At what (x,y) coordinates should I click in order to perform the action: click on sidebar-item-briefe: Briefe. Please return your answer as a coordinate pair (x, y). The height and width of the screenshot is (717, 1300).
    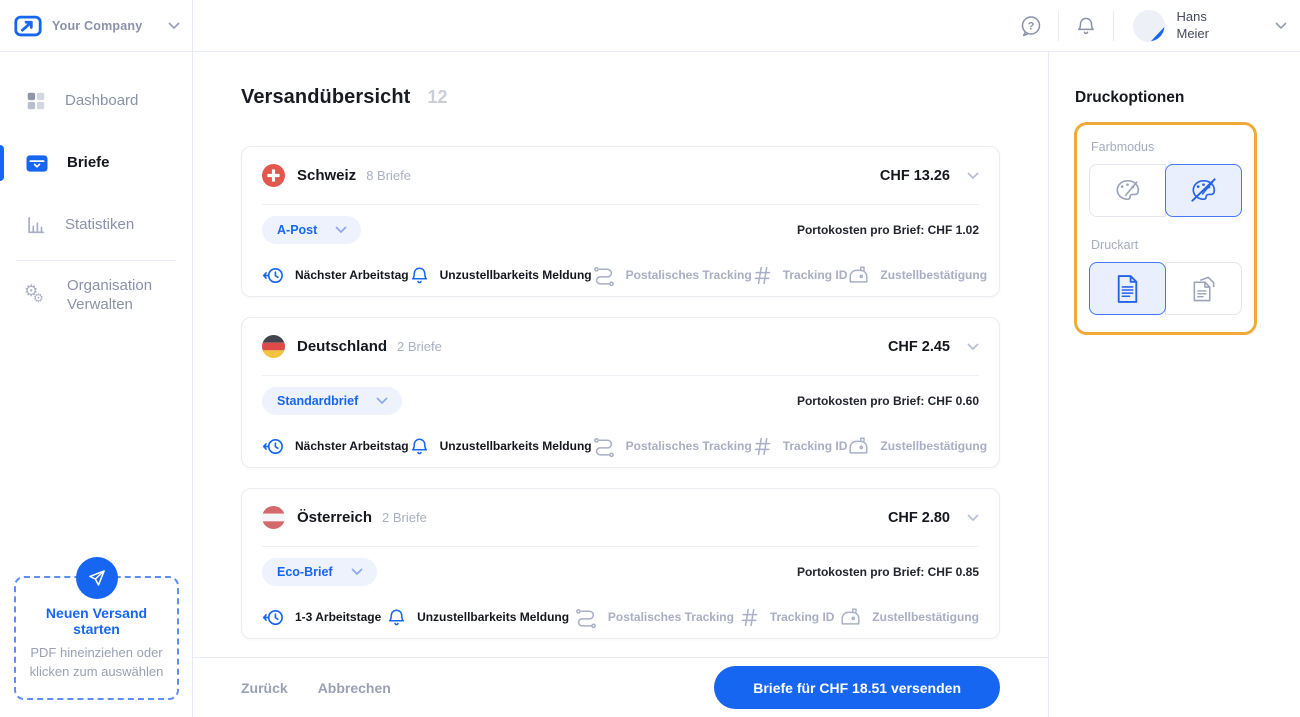
    Looking at the image, I should click on (96, 163).